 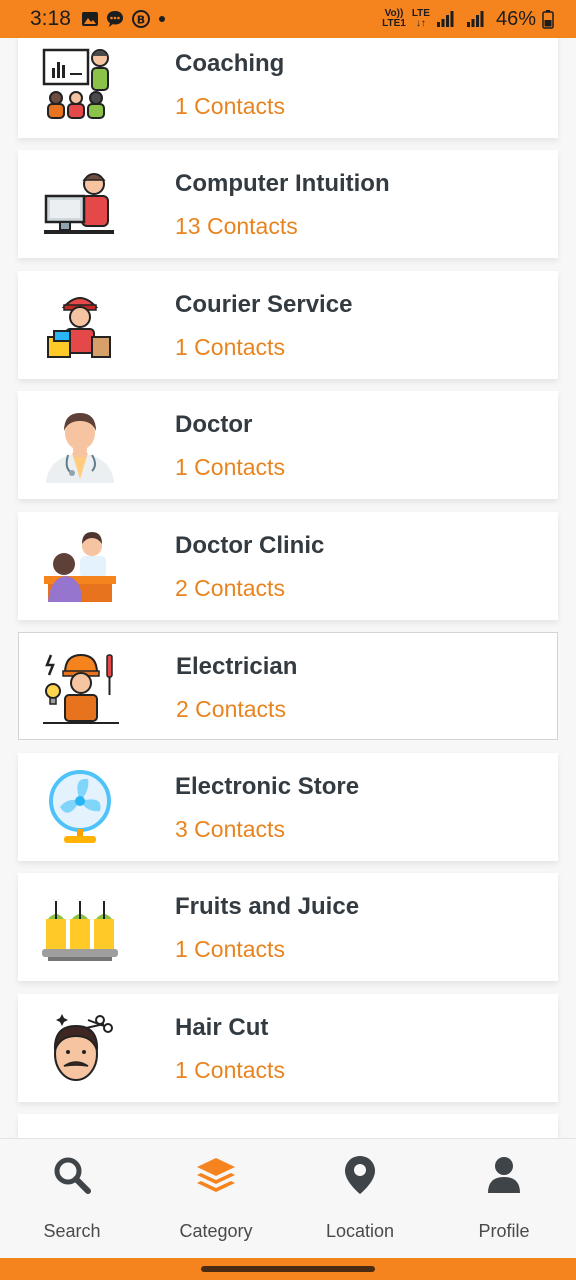 What do you see at coordinates (288, 1126) in the screenshot?
I see `category-card-partial` at bounding box center [288, 1126].